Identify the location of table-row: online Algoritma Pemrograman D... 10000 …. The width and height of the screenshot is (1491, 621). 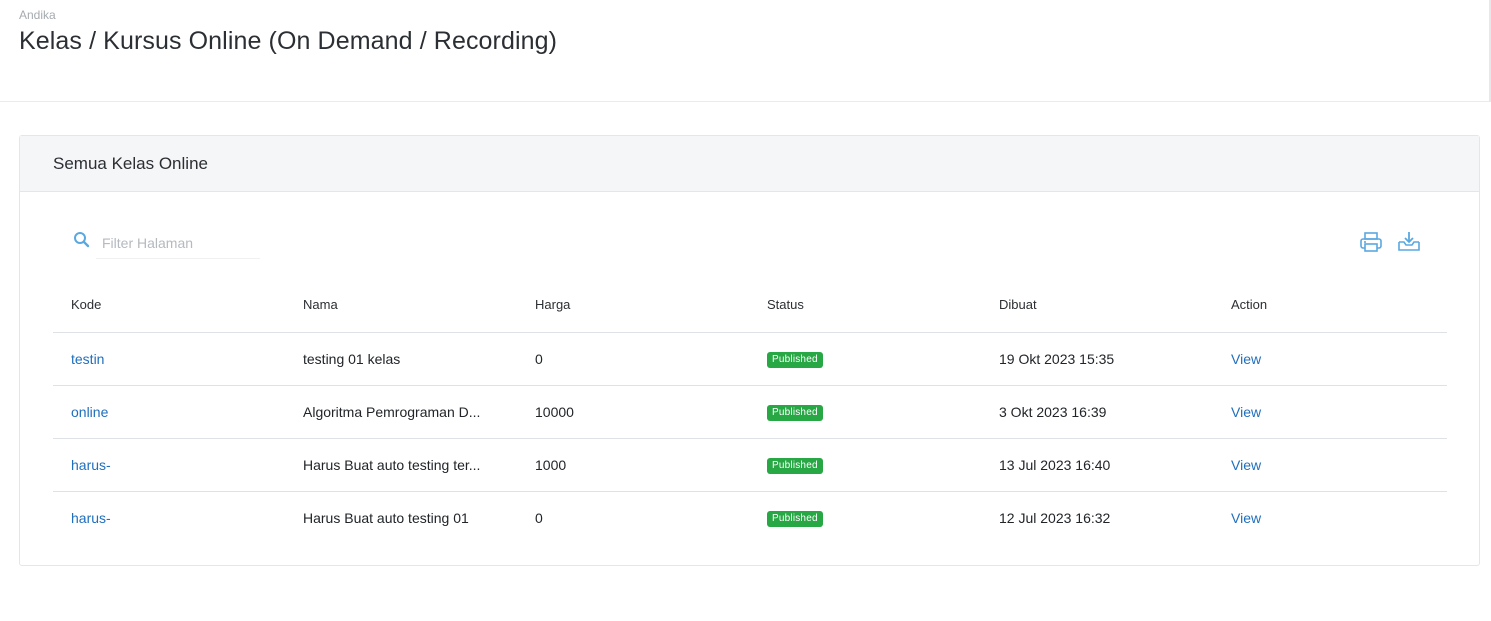
(750, 412).